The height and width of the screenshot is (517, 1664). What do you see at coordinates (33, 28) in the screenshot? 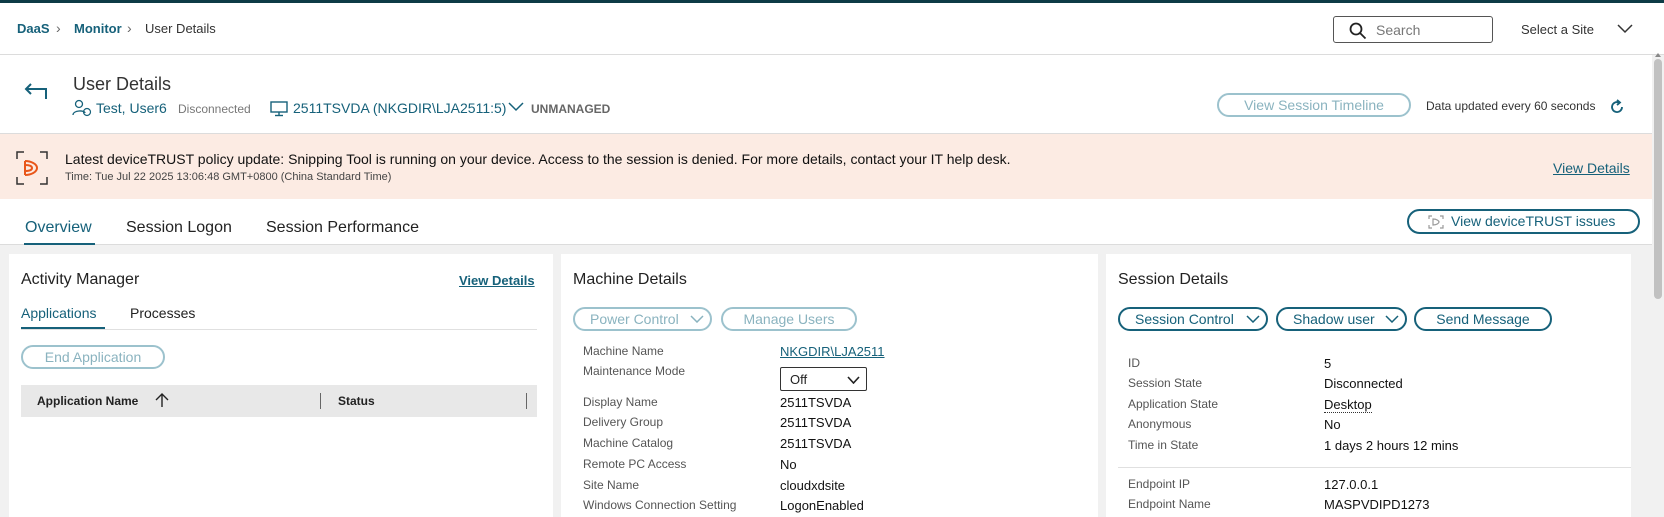
I see `breadcrumb-daas: DaaS` at bounding box center [33, 28].